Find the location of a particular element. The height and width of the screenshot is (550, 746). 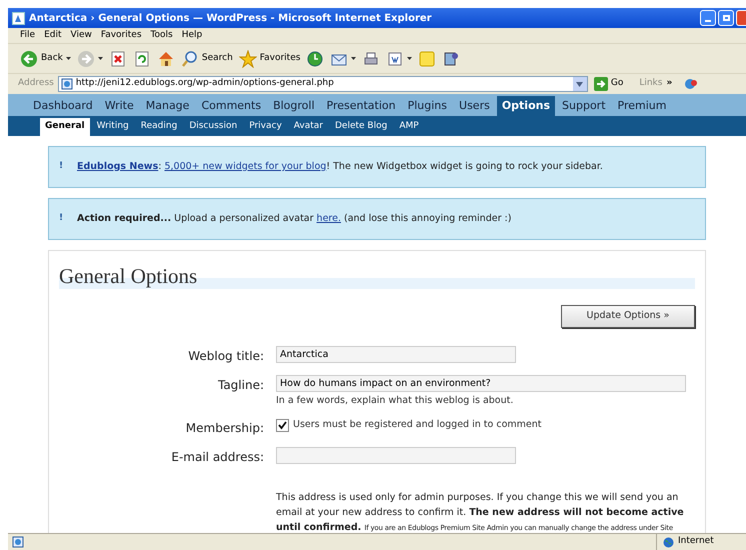

nav-tab: Comments is located at coordinates (231, 106).